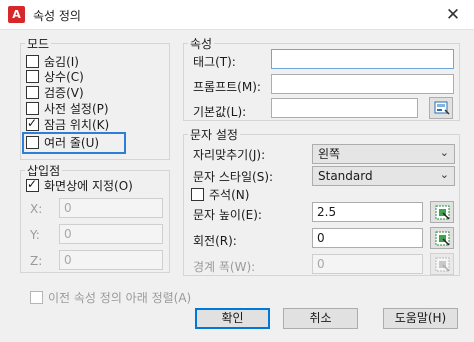  I want to click on pick-boundary-button, so click(442, 264).